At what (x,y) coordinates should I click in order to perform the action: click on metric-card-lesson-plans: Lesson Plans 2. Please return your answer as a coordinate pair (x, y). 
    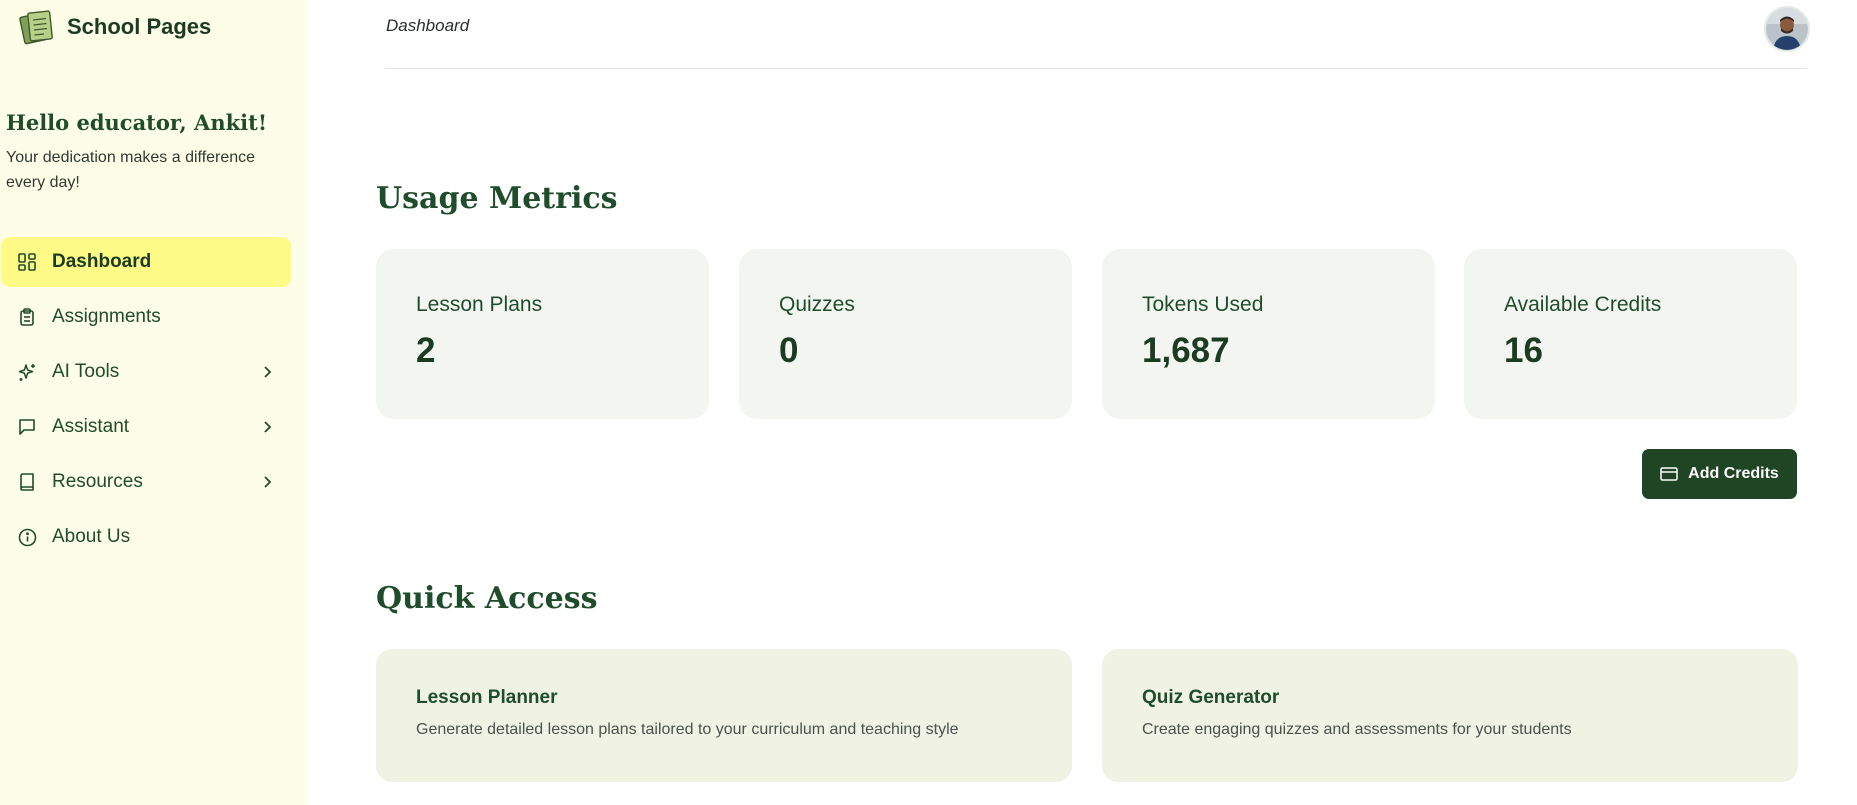
    Looking at the image, I should click on (542, 334).